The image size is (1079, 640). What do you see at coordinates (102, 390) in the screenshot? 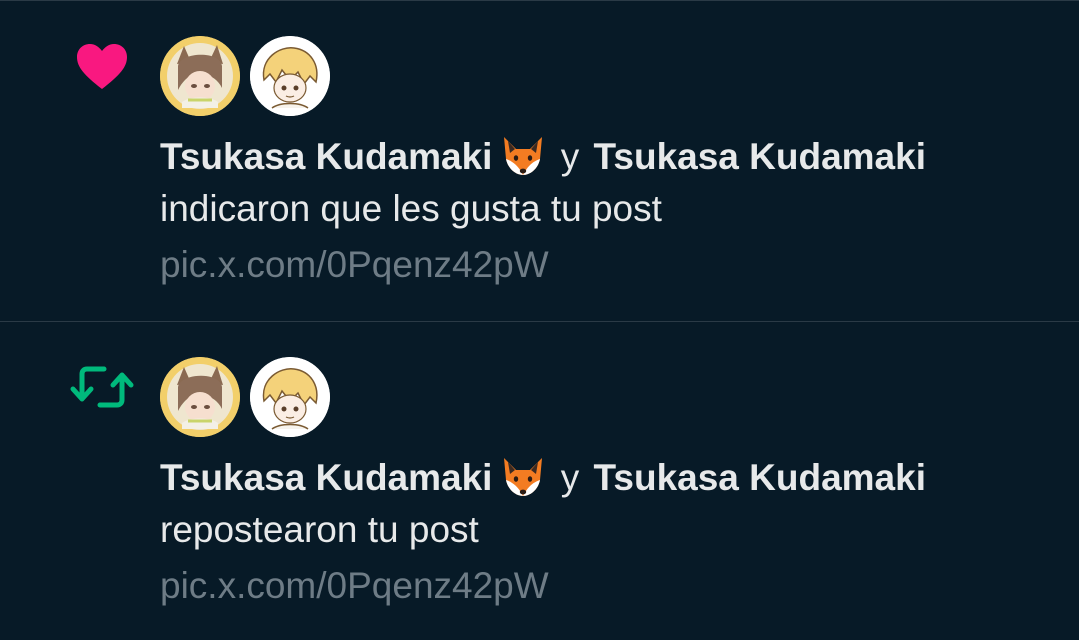
I see `repost-icon` at bounding box center [102, 390].